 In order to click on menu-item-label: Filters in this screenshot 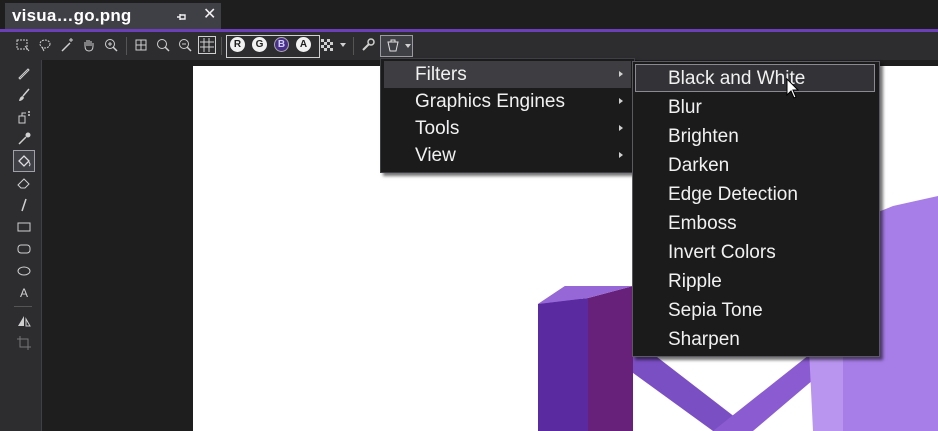, I will do `click(441, 74)`.